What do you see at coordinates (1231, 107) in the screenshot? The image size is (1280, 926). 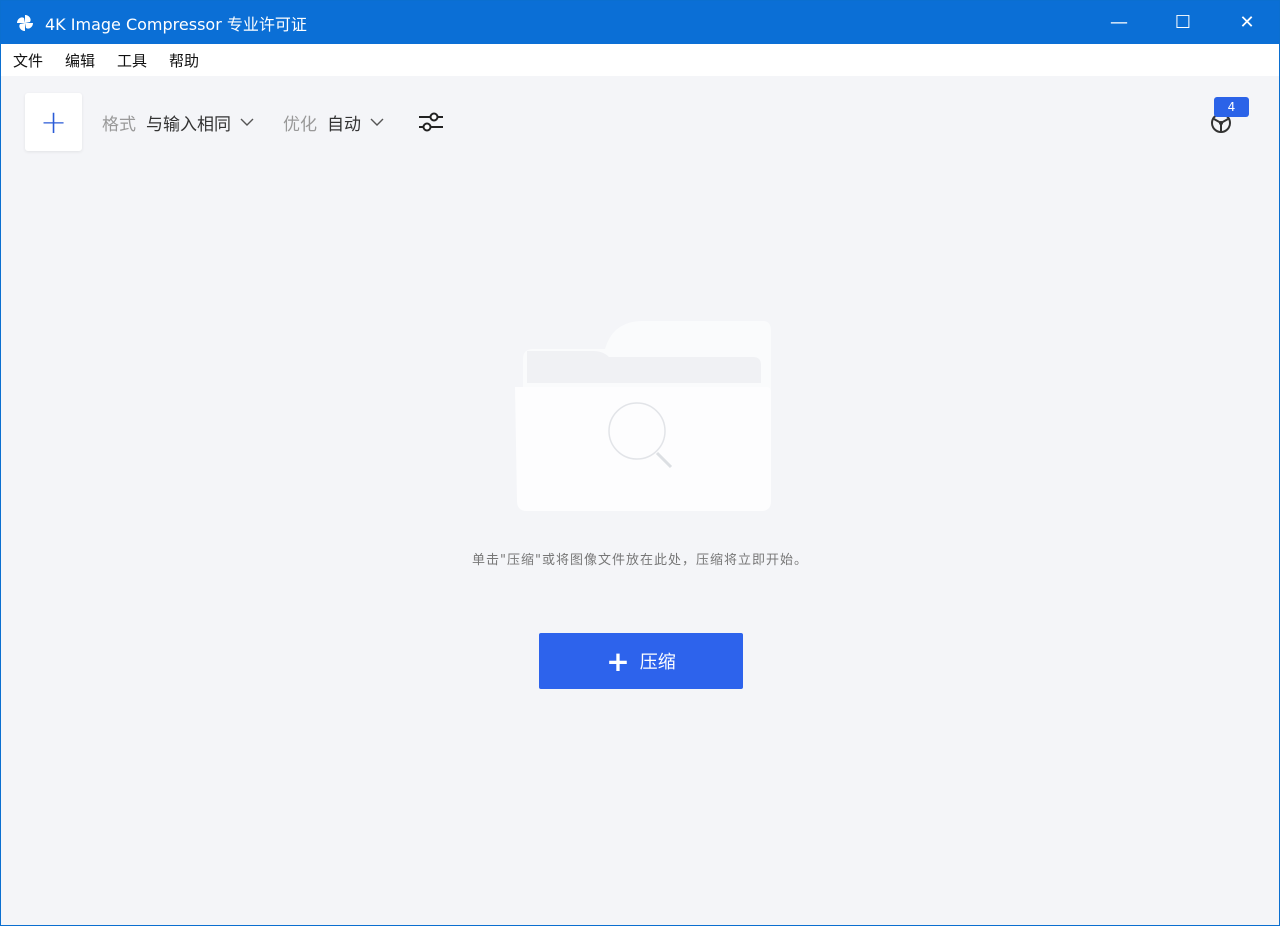 I see `notification-badge: 4` at bounding box center [1231, 107].